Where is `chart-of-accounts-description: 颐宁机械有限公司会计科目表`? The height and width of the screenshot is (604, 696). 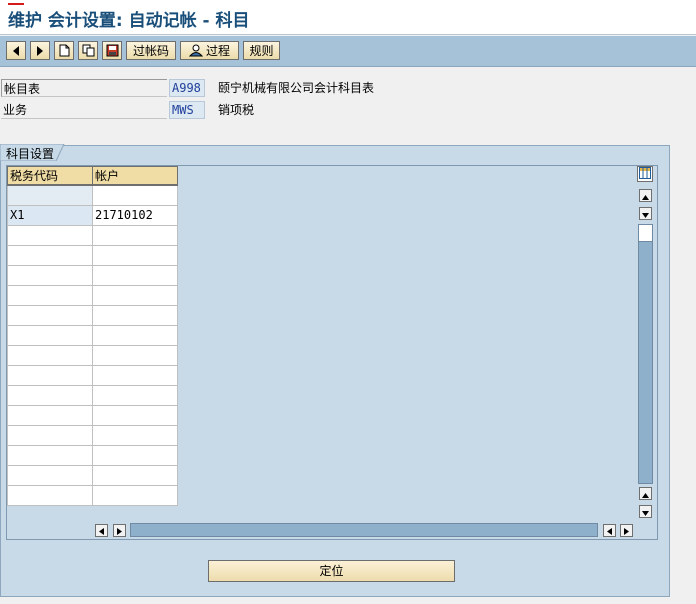 chart-of-accounts-description: 颐宁机械有限公司会计科目表 is located at coordinates (296, 88).